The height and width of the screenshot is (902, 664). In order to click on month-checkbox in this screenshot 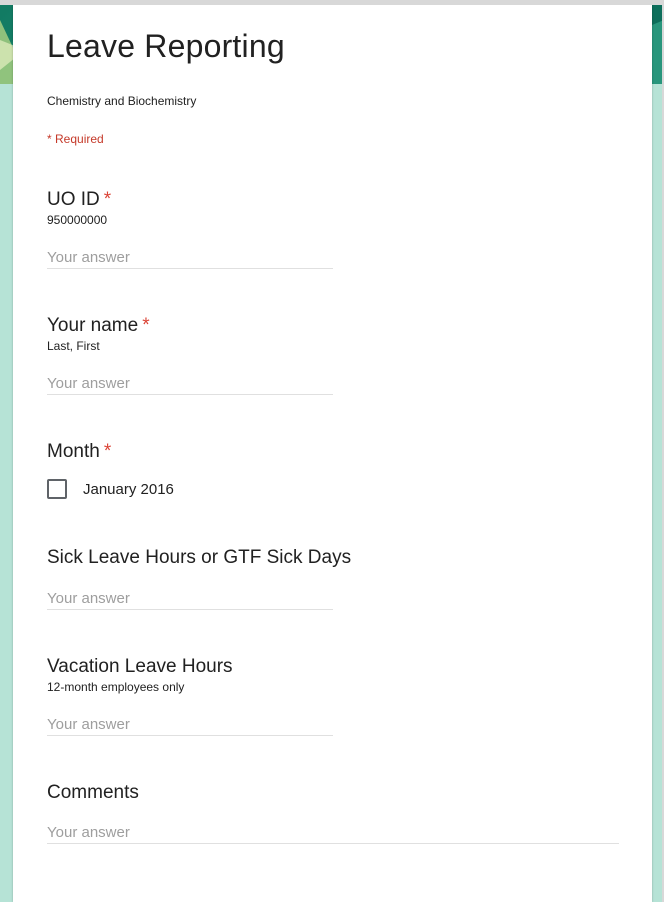, I will do `click(57, 489)`.